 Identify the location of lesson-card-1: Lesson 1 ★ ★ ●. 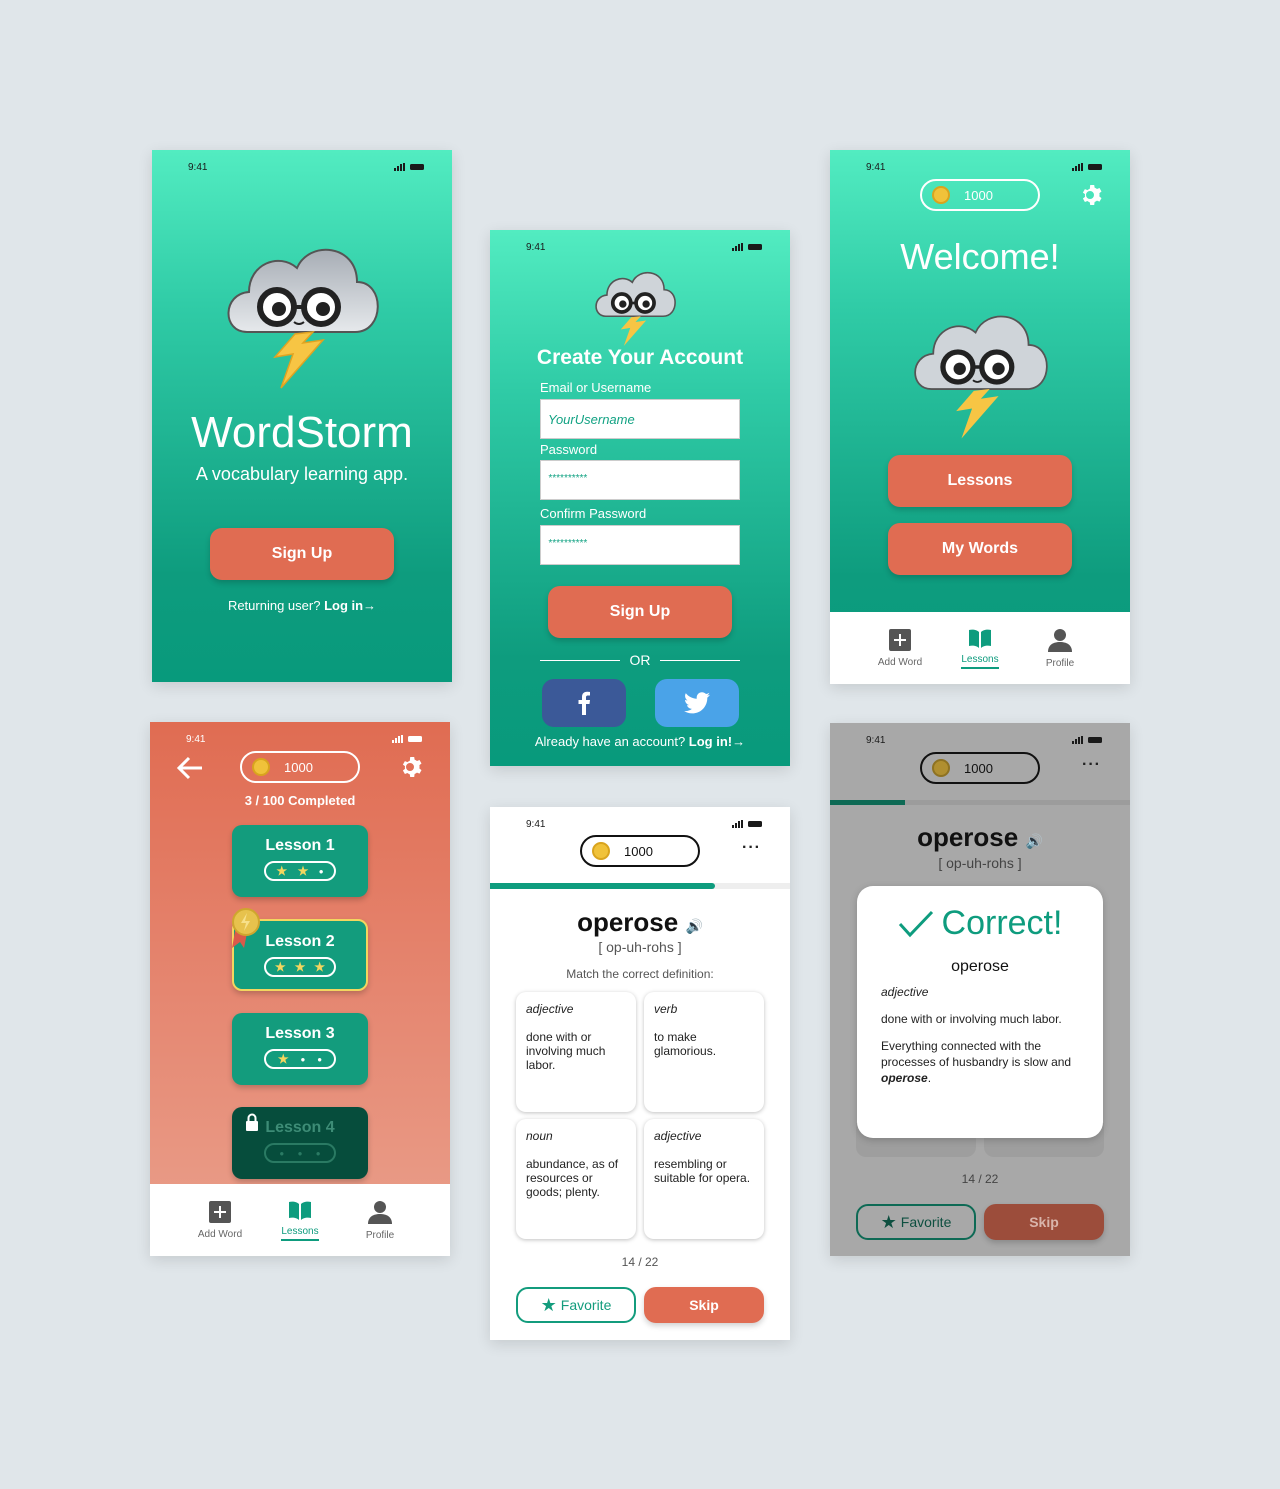
(300, 861).